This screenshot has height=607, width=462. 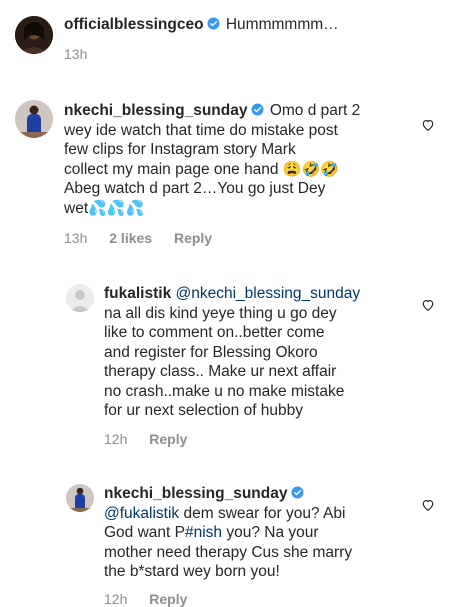 I want to click on reply-text: for ur next selection of hubby, so click(x=204, y=410).